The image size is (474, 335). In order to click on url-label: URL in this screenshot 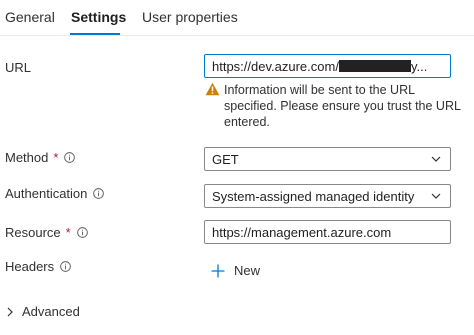, I will do `click(18, 67)`.